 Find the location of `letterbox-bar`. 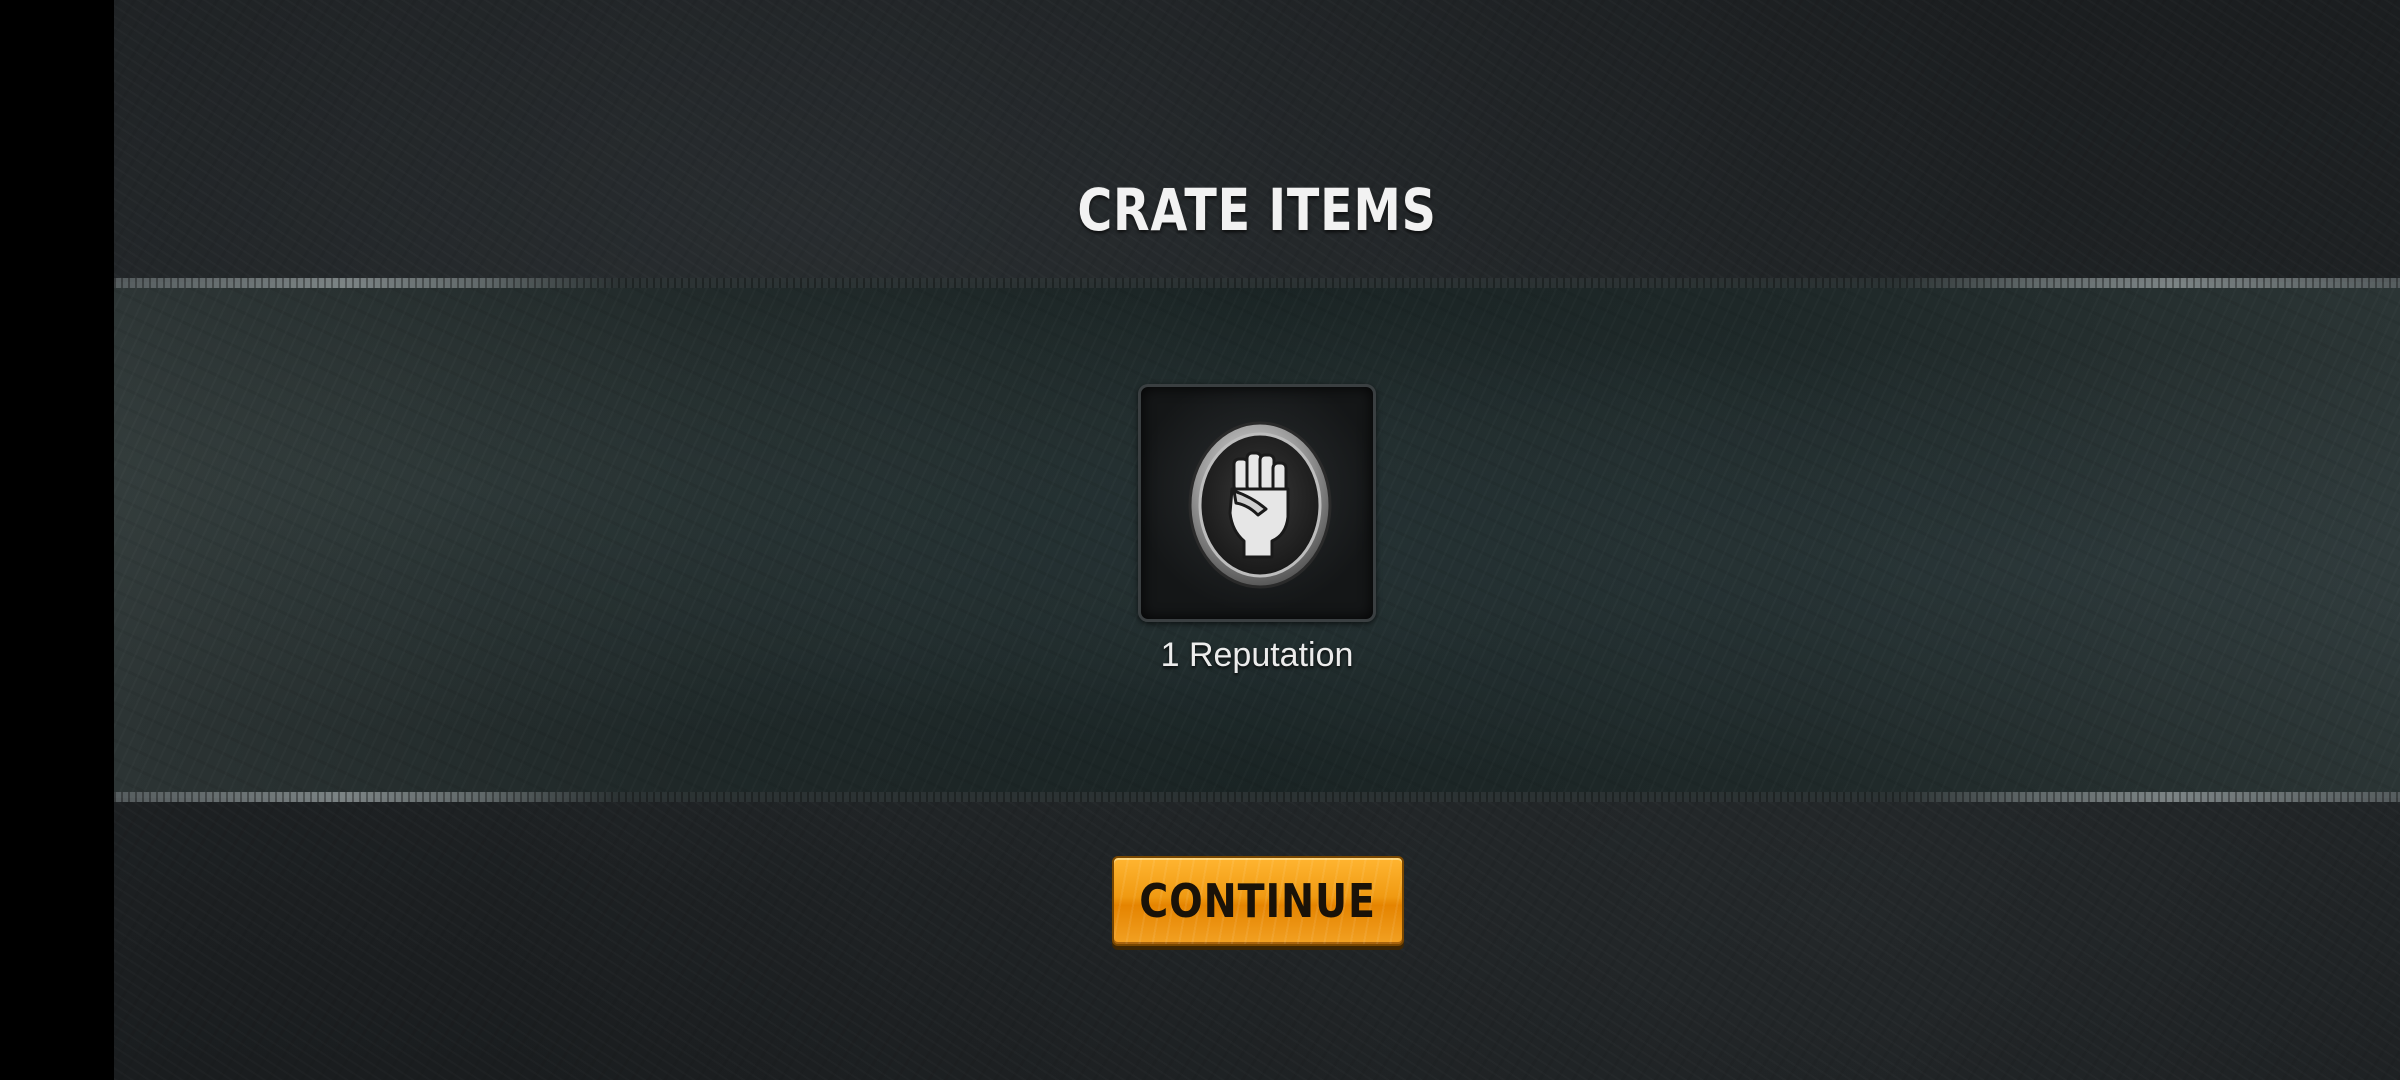

letterbox-bar is located at coordinates (57, 540).